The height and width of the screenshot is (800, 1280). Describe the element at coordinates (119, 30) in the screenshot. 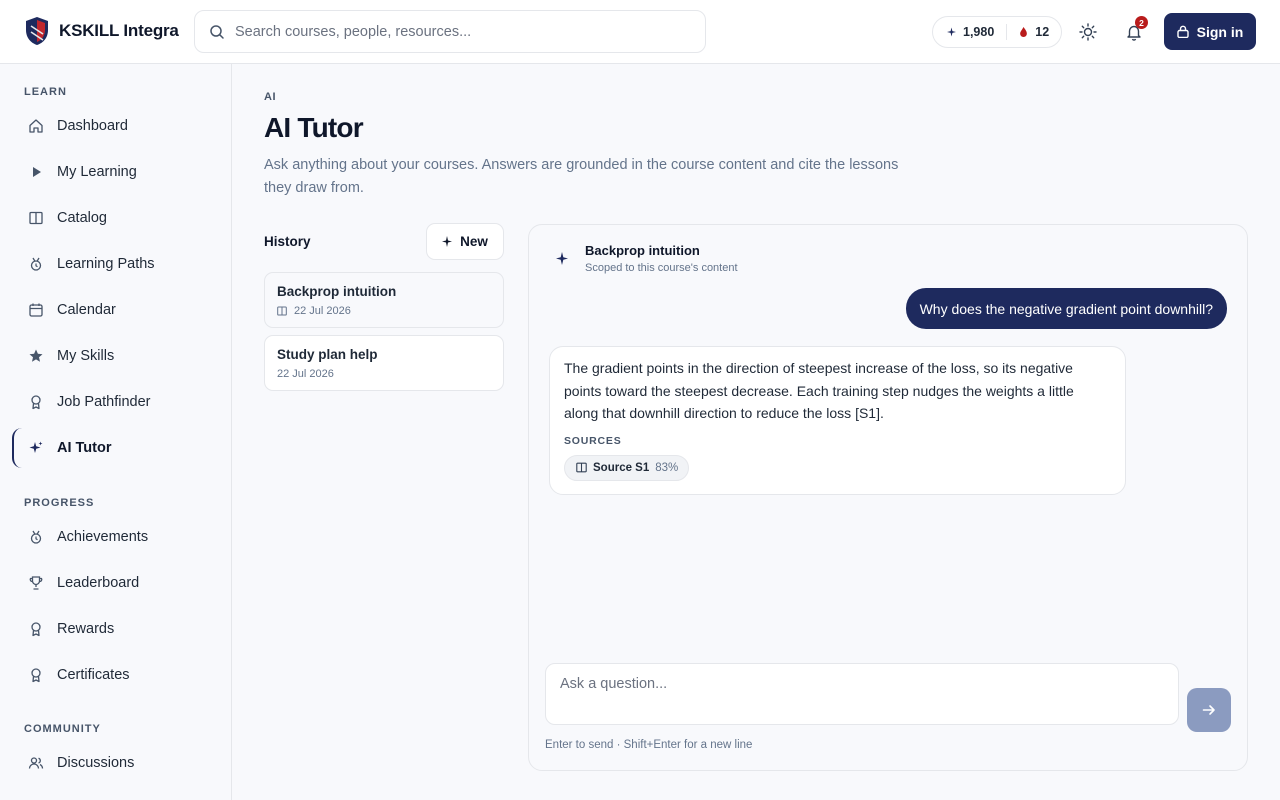

I see `app-name: KSKILL Integra` at that location.